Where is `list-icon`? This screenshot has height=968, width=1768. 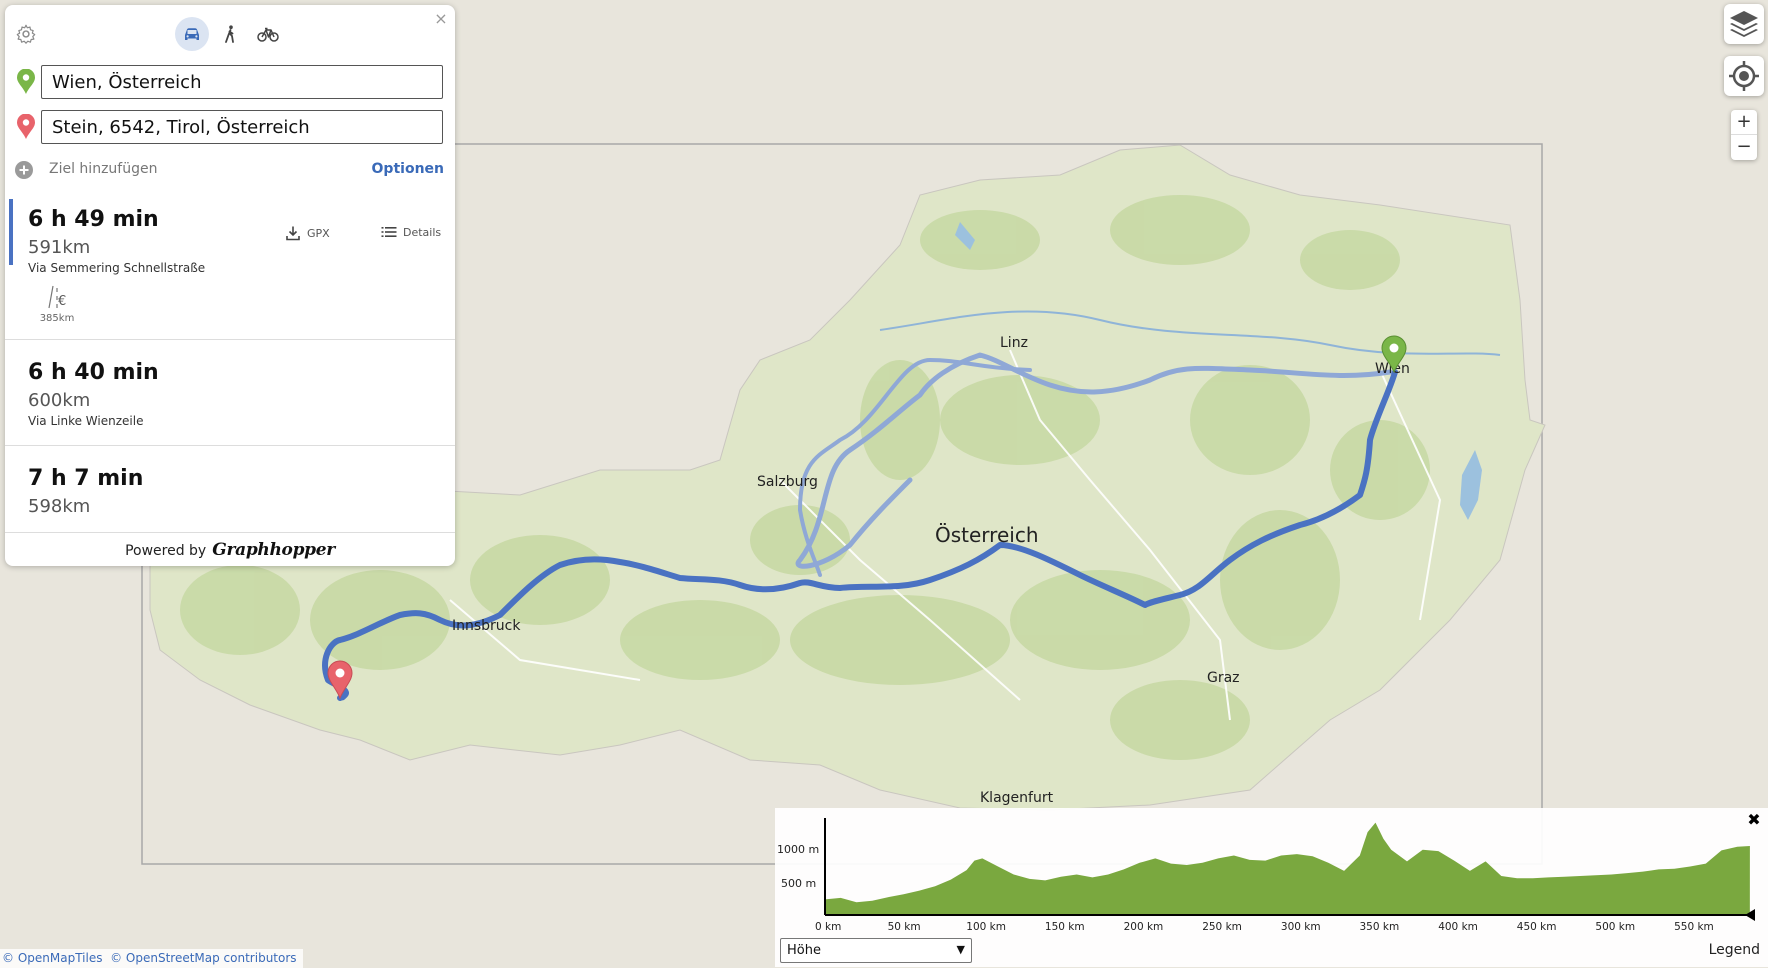 list-icon is located at coordinates (389, 232).